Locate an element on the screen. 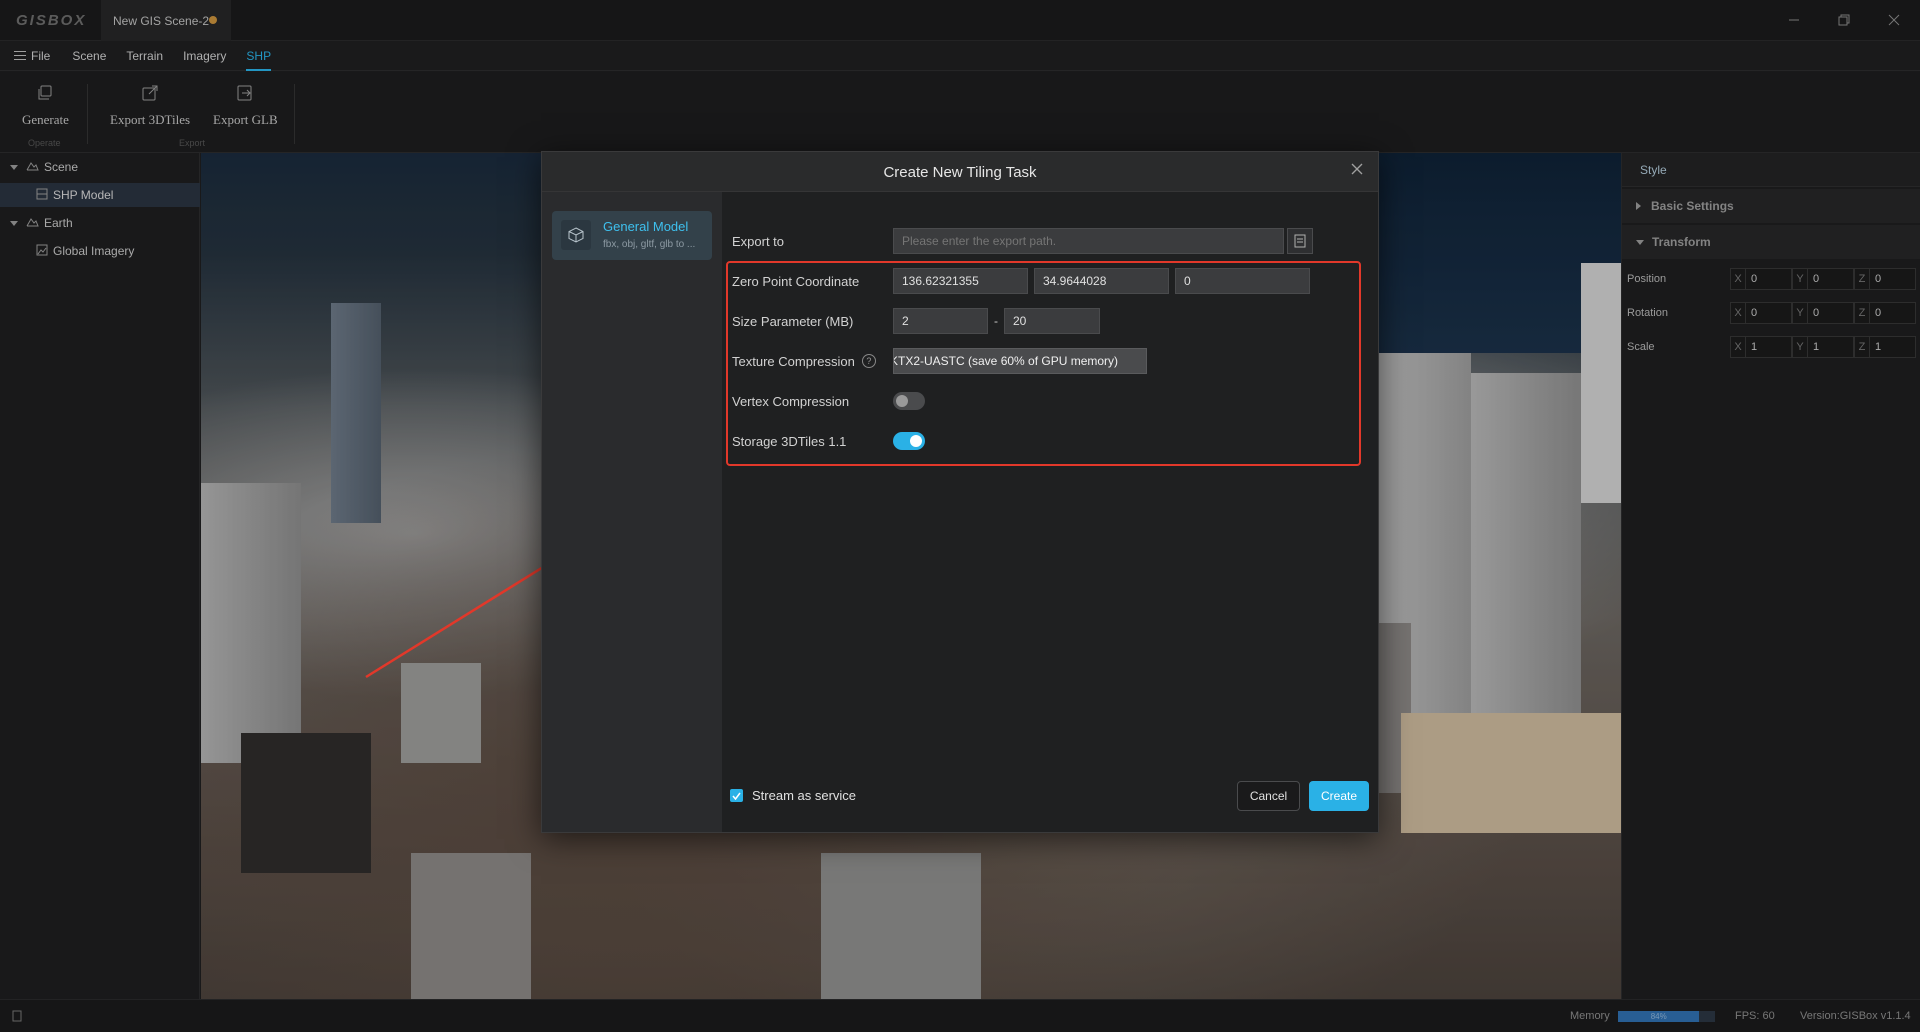 The width and height of the screenshot is (1920, 1032). unsaved-dot-icon is located at coordinates (213, 20).